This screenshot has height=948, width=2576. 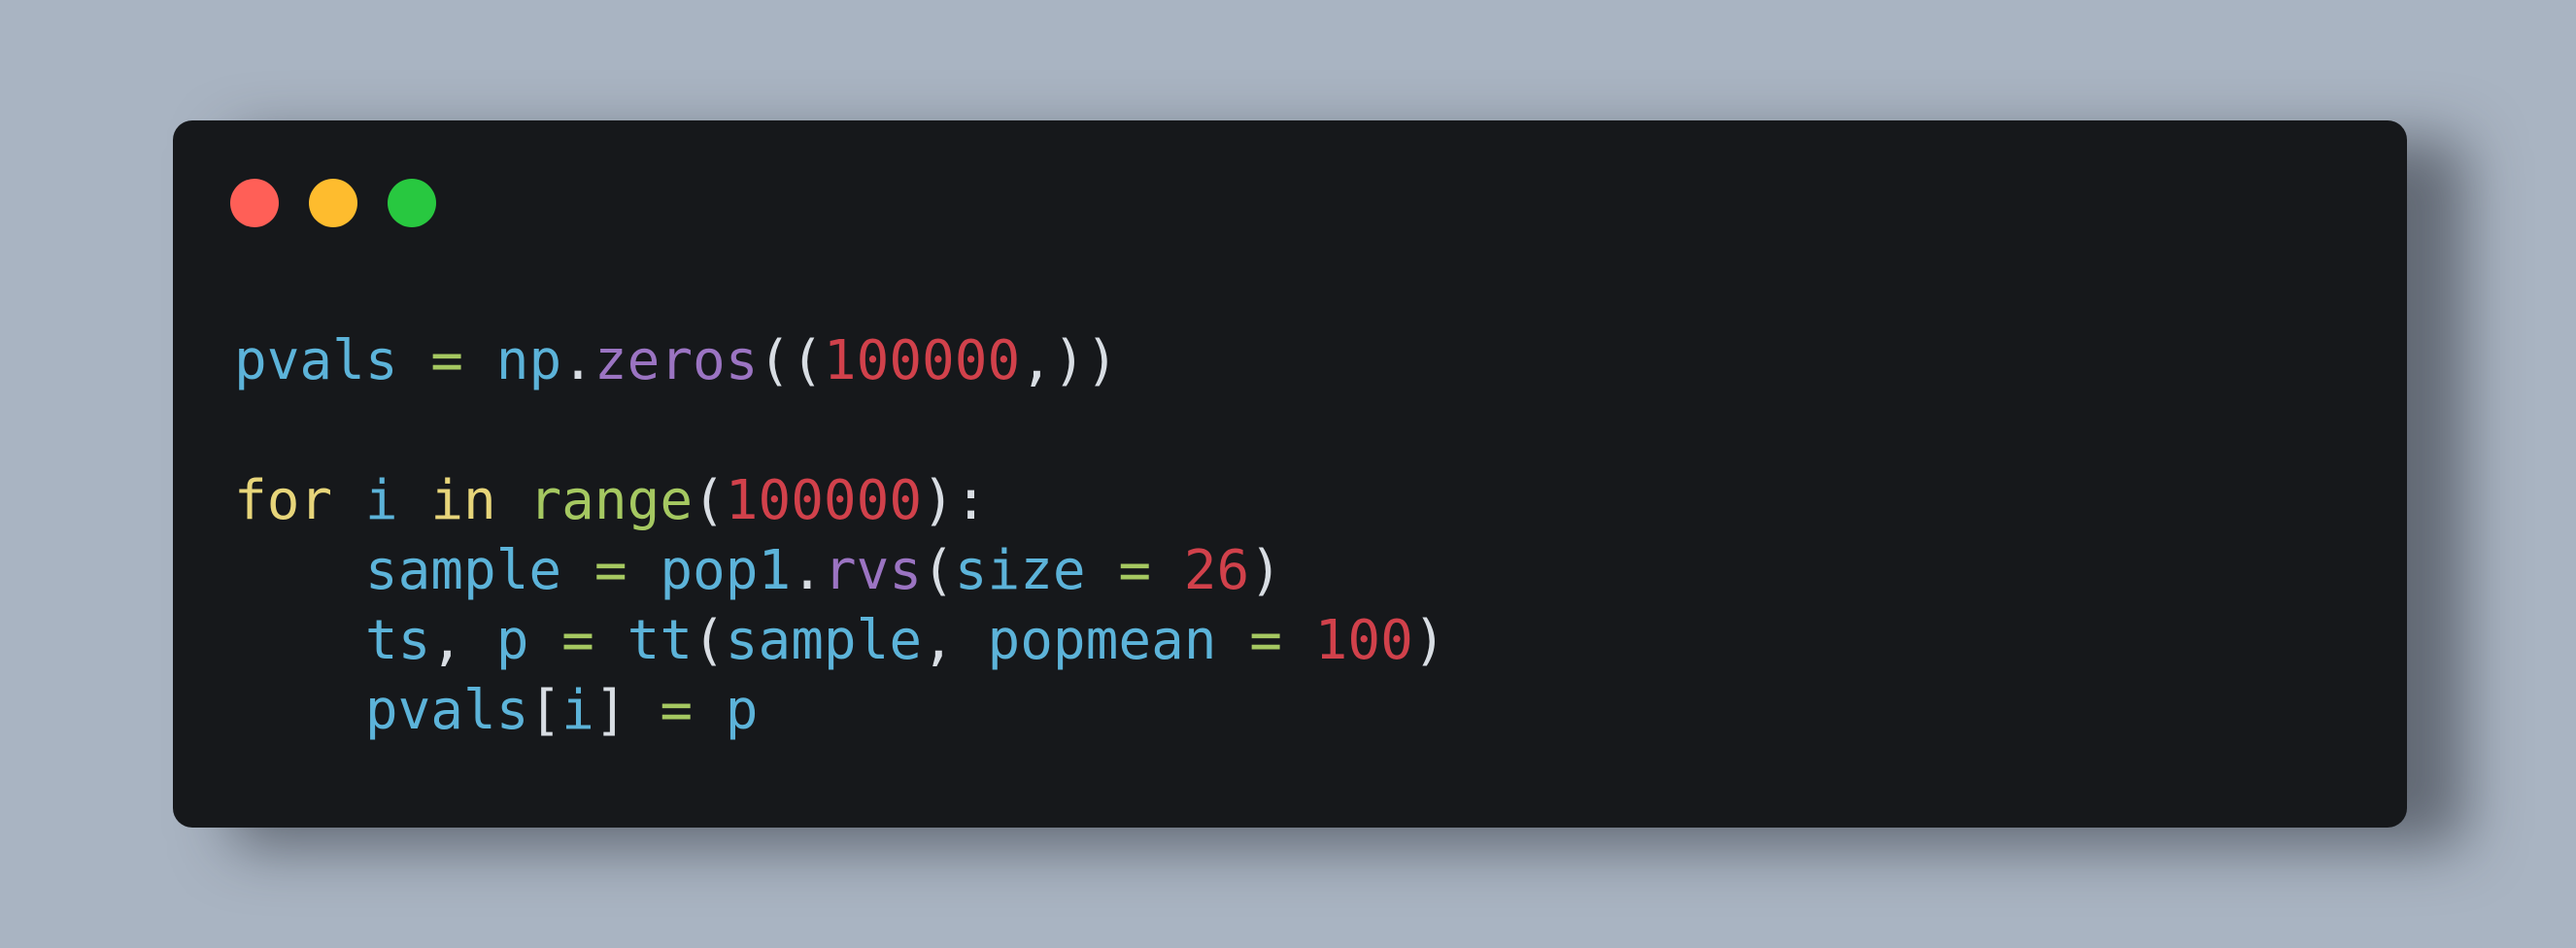 What do you see at coordinates (726, 571) in the screenshot?
I see `code-token: pop1` at bounding box center [726, 571].